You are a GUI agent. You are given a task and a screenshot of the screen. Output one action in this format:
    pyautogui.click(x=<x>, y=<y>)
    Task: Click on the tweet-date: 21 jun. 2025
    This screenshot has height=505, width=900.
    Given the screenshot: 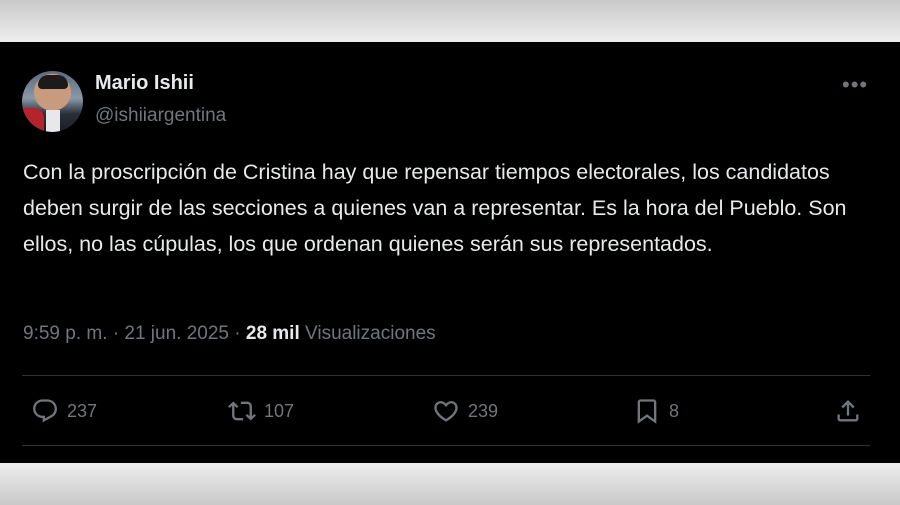 What is the action you would take?
    pyautogui.click(x=176, y=333)
    